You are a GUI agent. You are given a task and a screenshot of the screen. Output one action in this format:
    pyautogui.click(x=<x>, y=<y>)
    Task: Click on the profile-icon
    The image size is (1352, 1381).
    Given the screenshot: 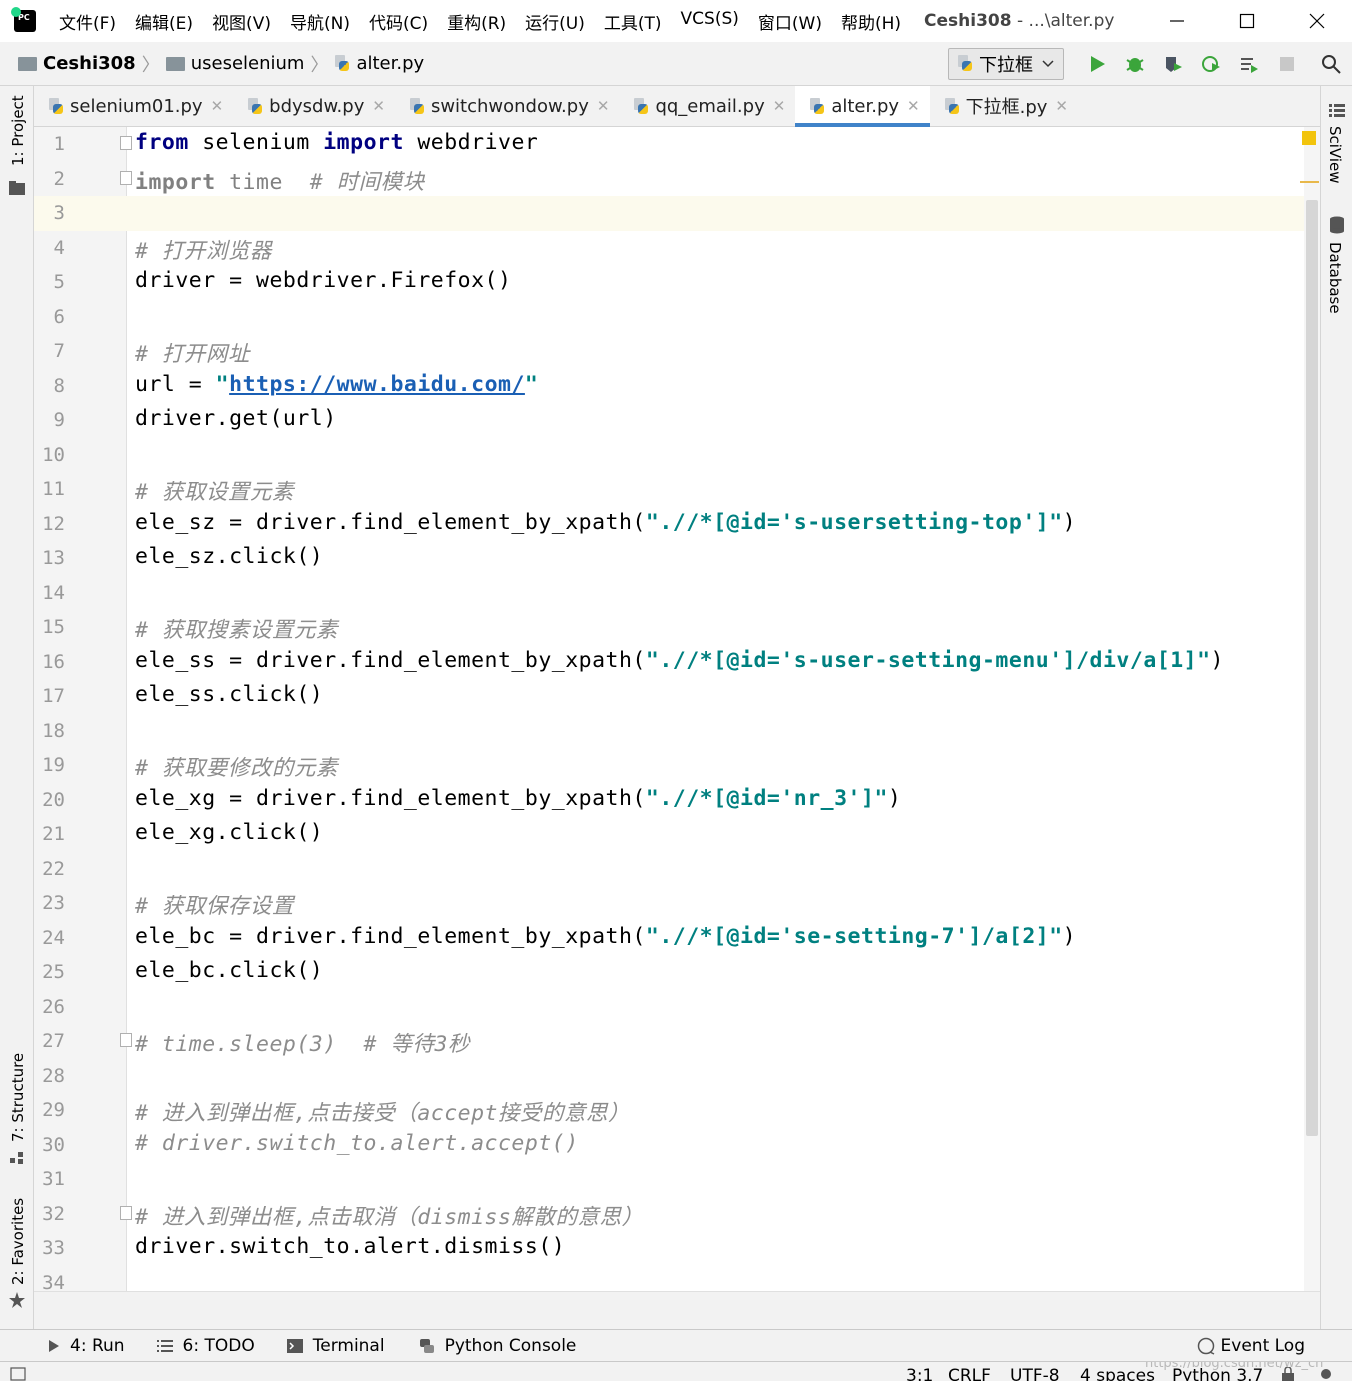 What is the action you would take?
    pyautogui.click(x=1211, y=63)
    